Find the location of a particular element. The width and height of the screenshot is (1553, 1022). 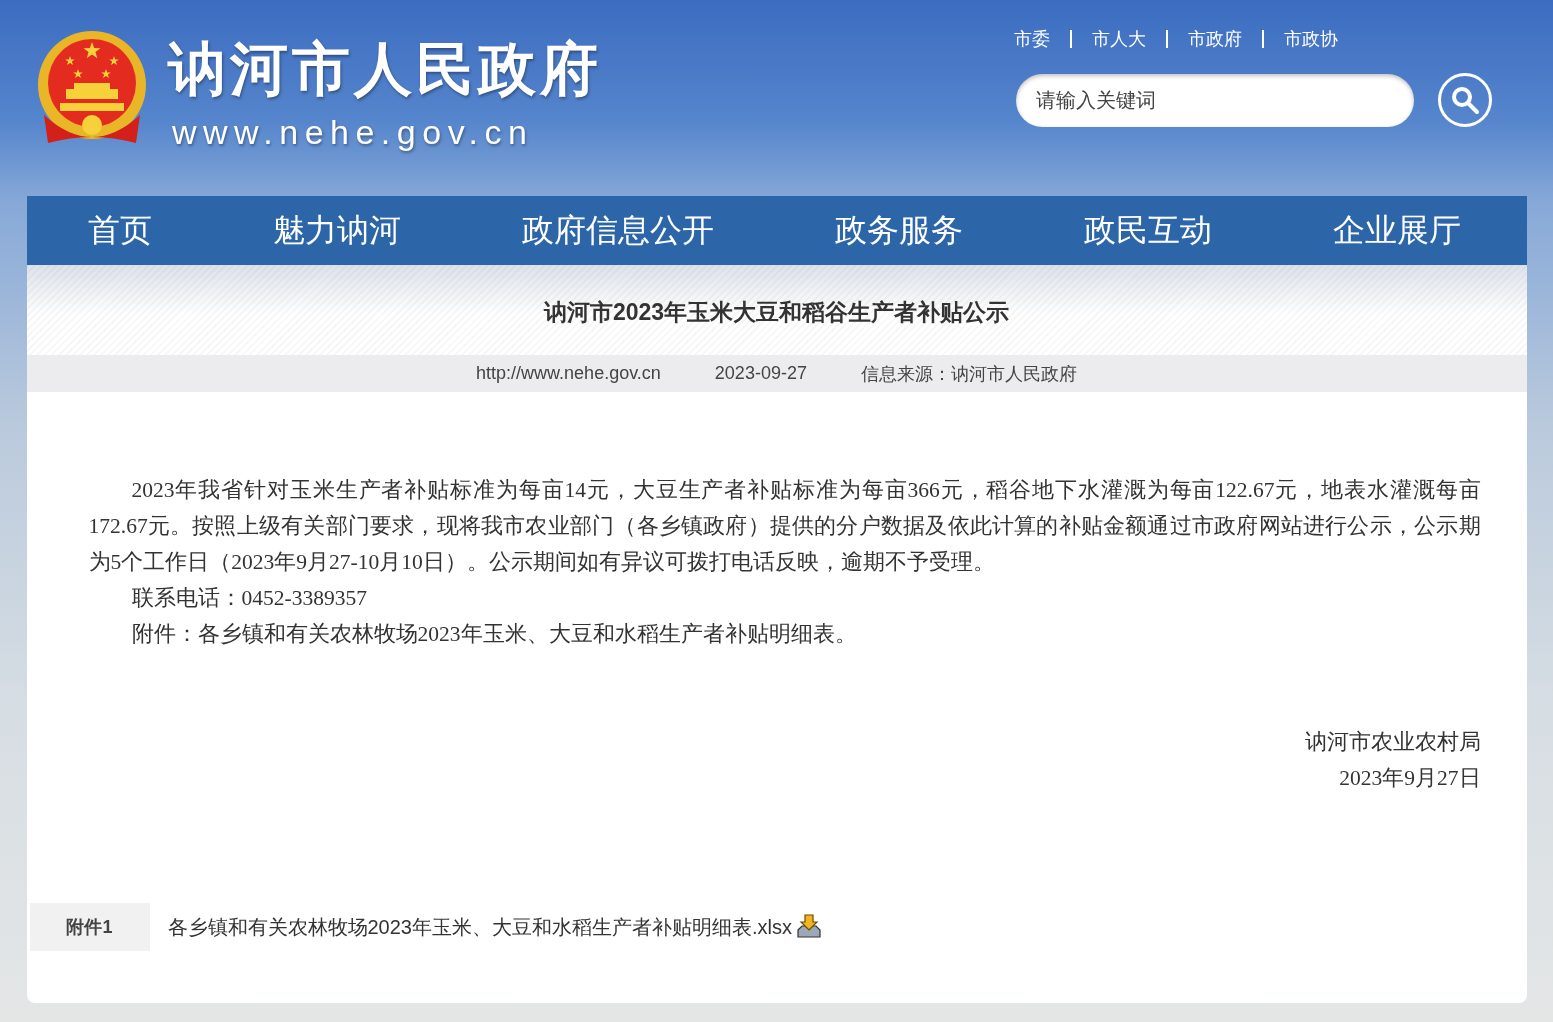

nav-item: 企业展厅 is located at coordinates (1396, 230).